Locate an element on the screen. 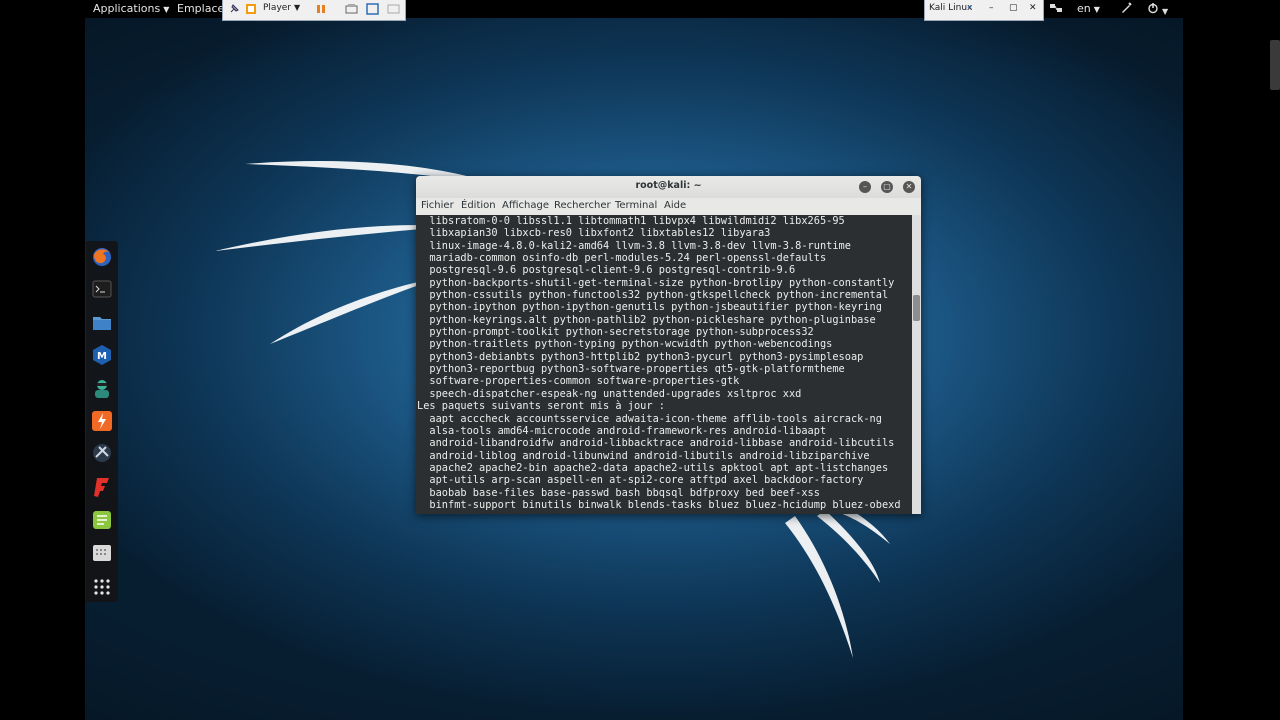 This screenshot has width=1280, height=720. player-menu: Player ▼ is located at coordinates (281, 8).